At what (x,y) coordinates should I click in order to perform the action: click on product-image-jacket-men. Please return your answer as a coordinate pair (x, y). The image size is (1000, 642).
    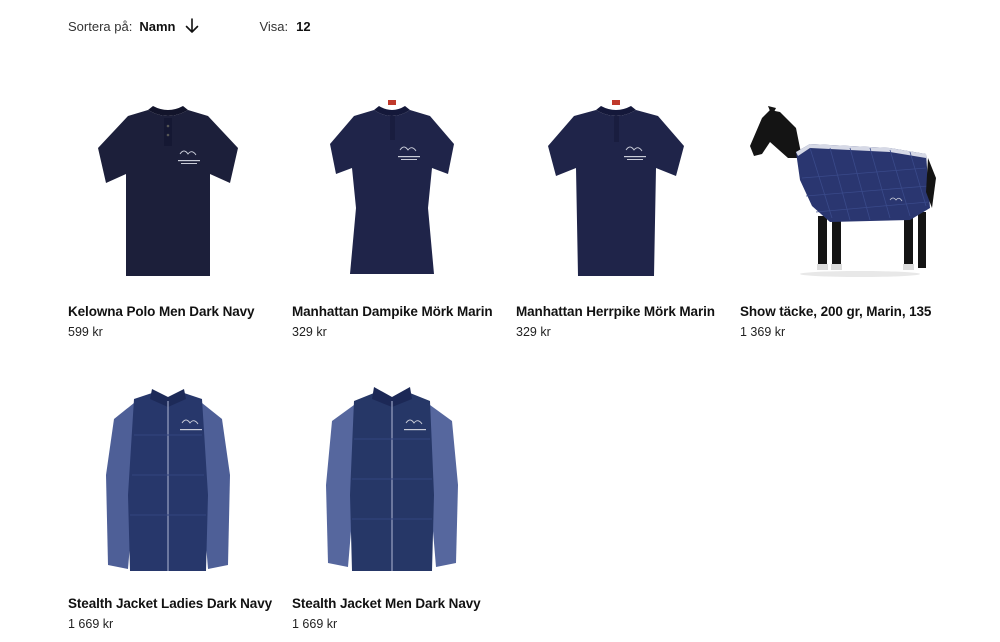
    Looking at the image, I should click on (392, 475).